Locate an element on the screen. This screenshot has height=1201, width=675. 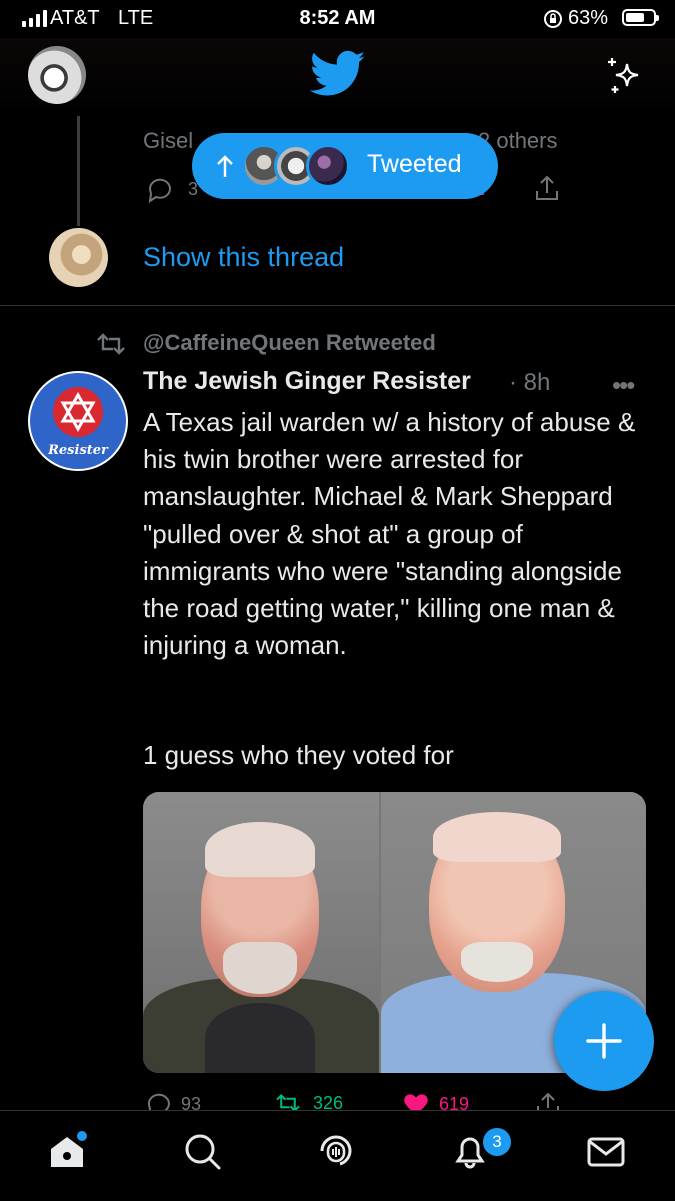
retweet-context: @CaffeineQueen Retweeted is located at coordinates (289, 343).